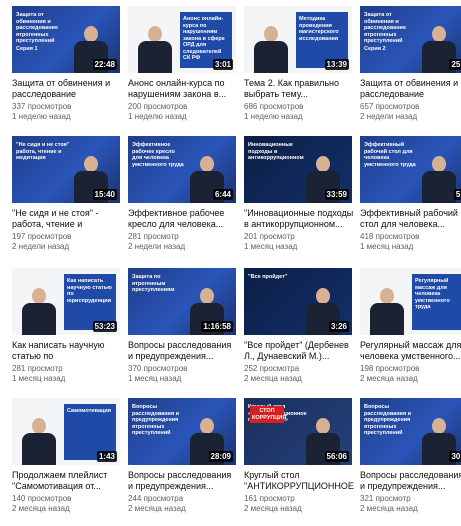  I want to click on upload-age: 1 неделю назад, so click(273, 116).